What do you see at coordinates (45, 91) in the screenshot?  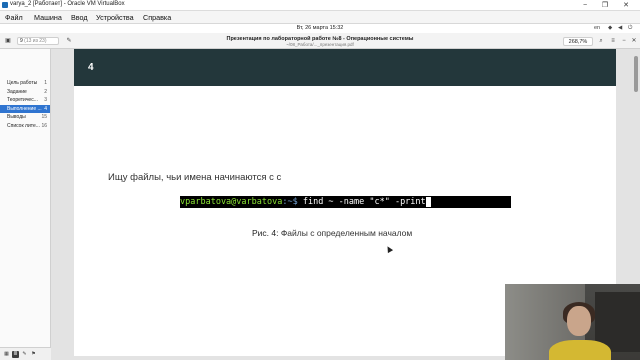 I see `sidebar-item-page: 2` at bounding box center [45, 91].